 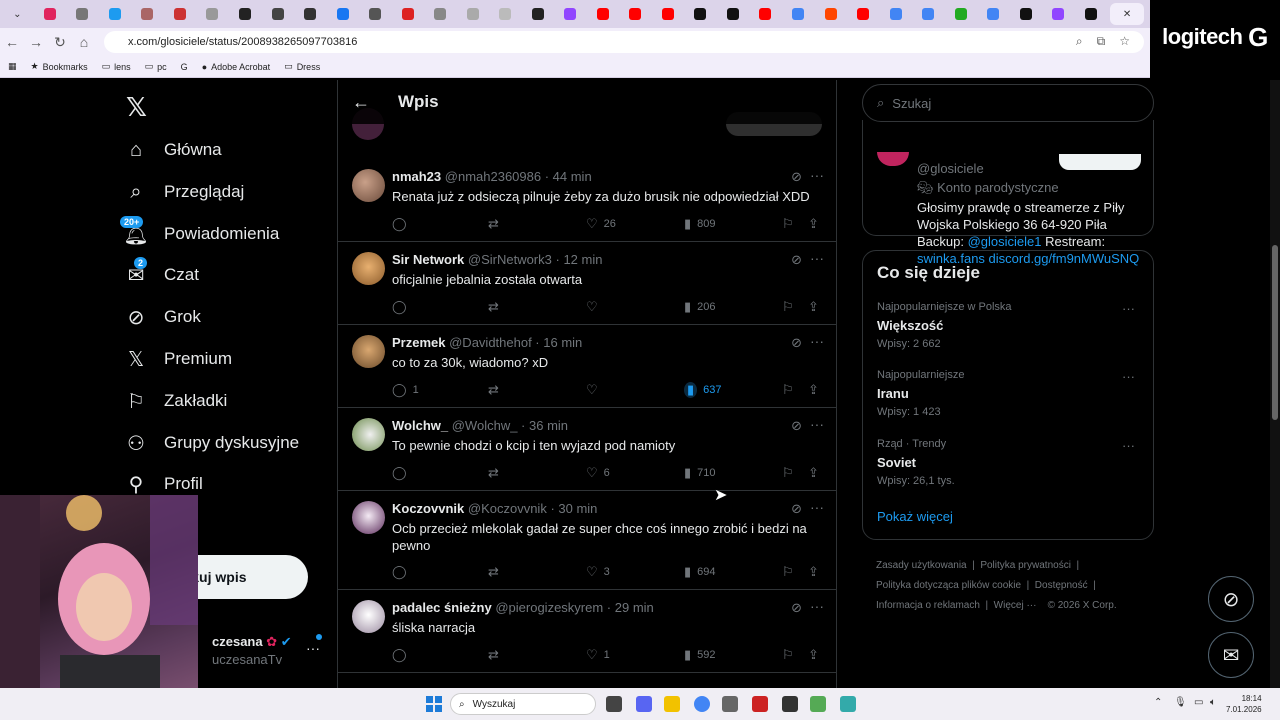 What do you see at coordinates (1008, 103) in the screenshot?
I see `search-input: ⌕ Szukaj` at bounding box center [1008, 103].